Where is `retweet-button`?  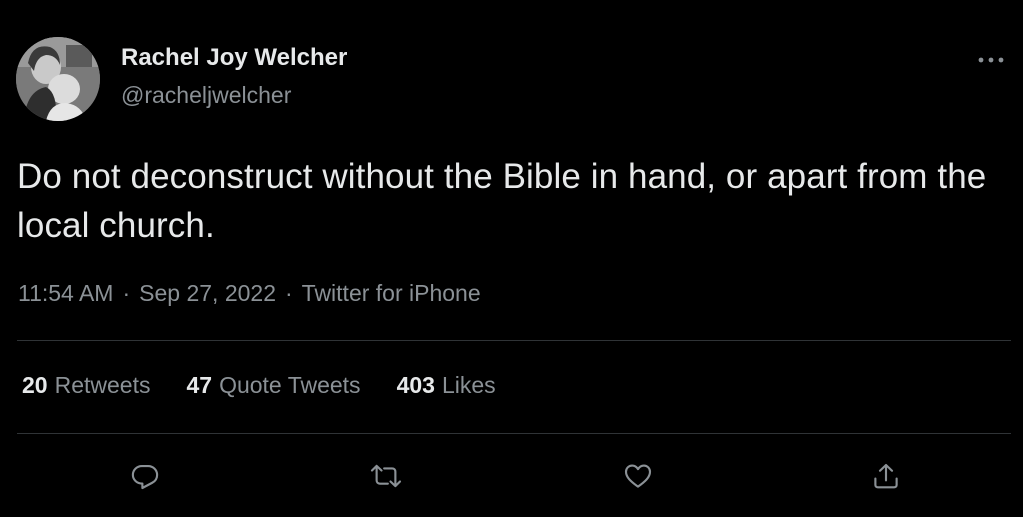
retweet-button is located at coordinates (386, 476).